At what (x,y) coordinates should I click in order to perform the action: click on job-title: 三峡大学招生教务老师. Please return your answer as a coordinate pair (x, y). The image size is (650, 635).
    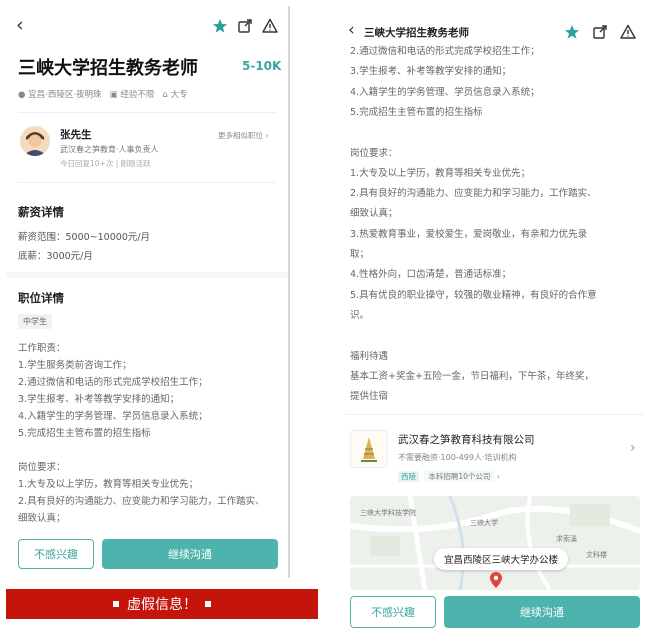
    Looking at the image, I should click on (108, 68).